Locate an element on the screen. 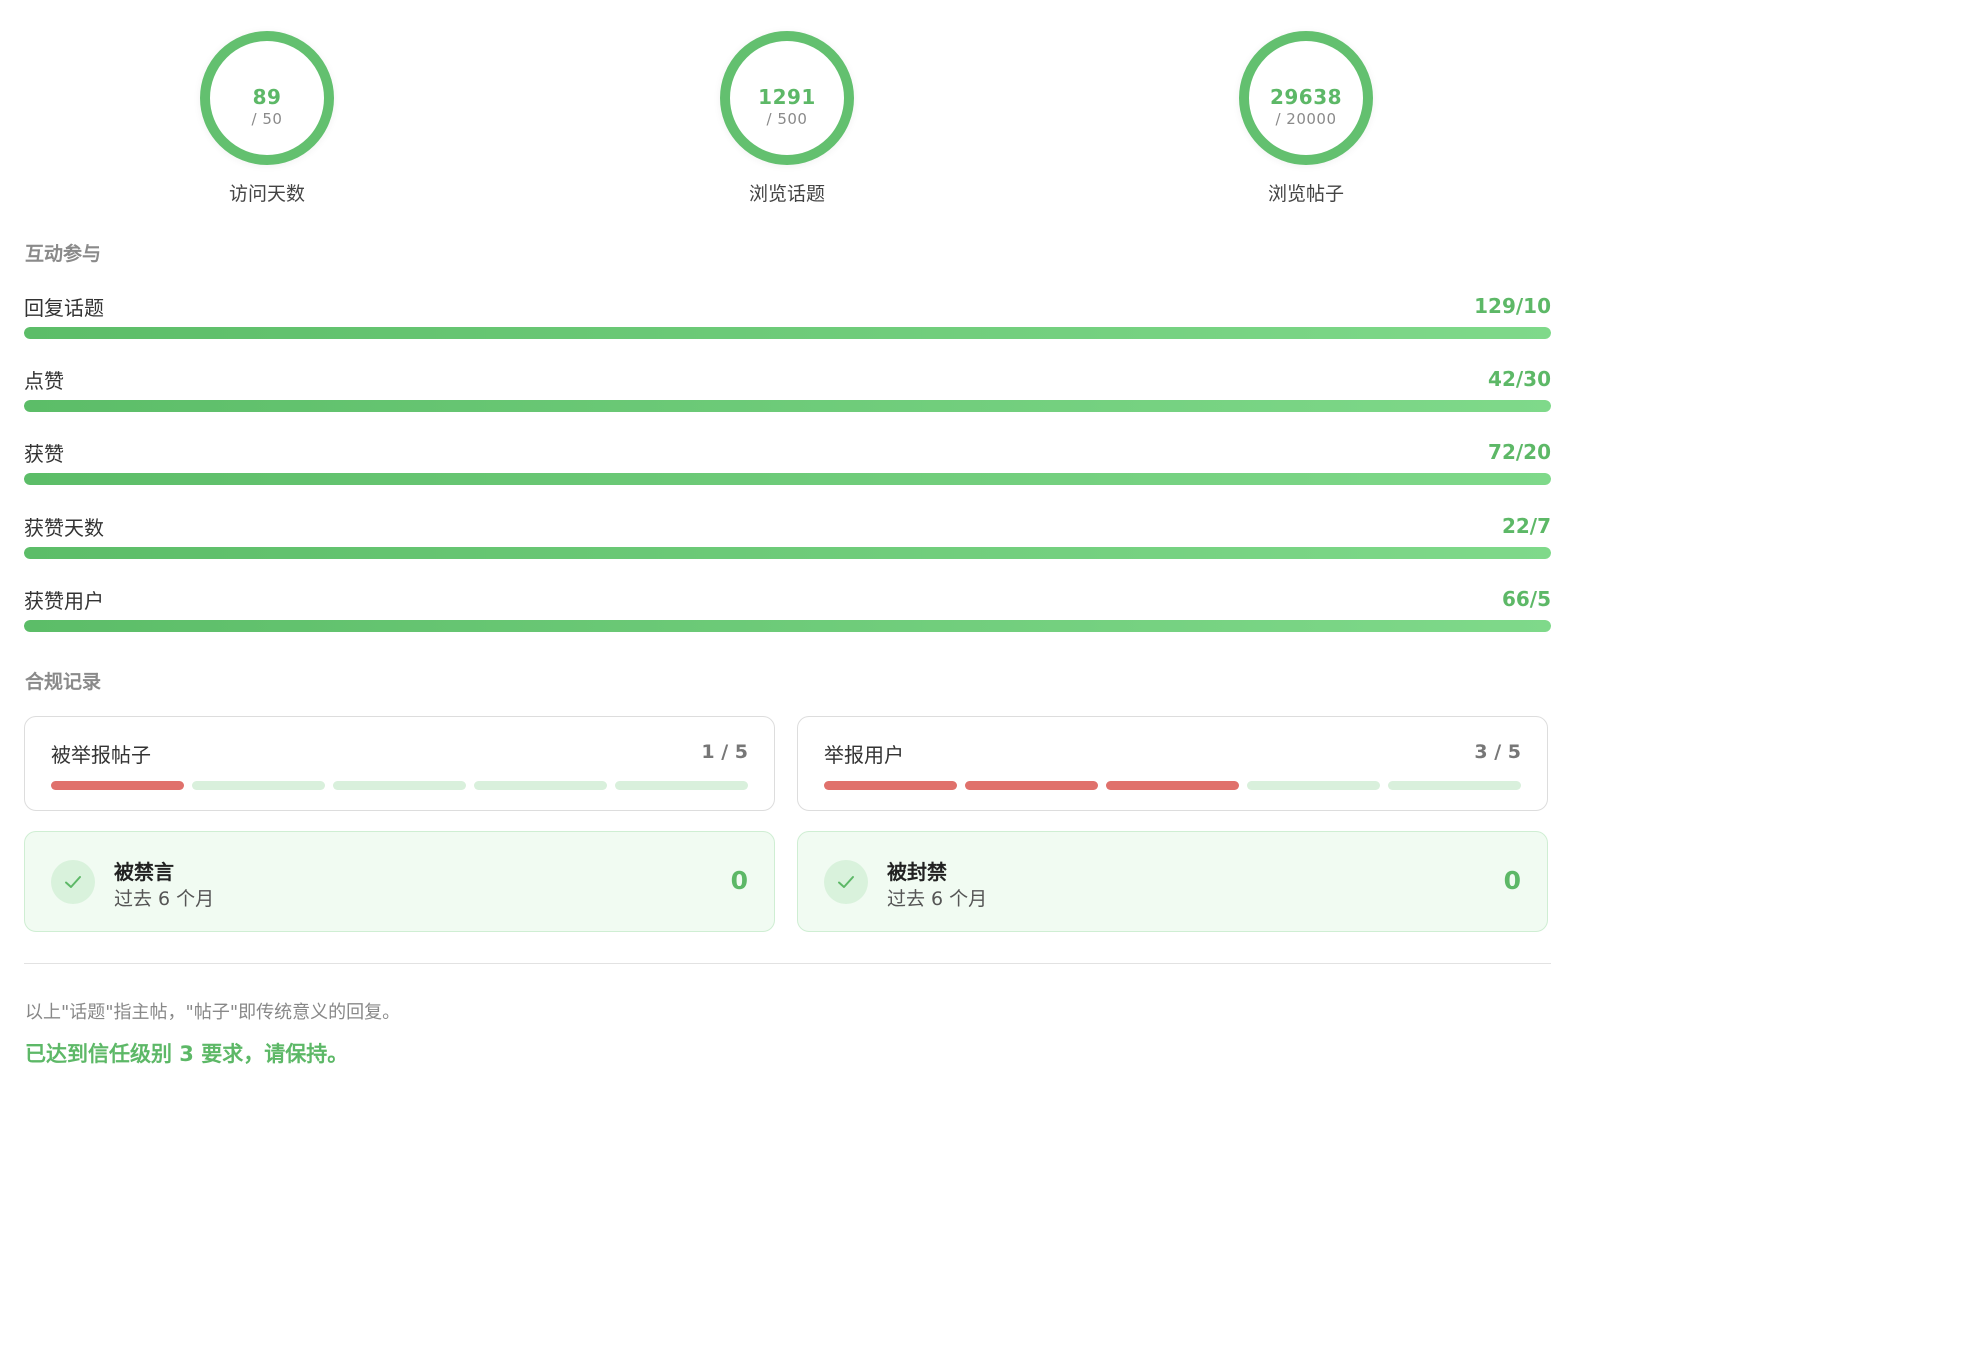 Image resolution: width=1988 pixels, height=1370 pixels. circle-stat-visit-days: 89 / 50 访问天数 is located at coordinates (267, 118).